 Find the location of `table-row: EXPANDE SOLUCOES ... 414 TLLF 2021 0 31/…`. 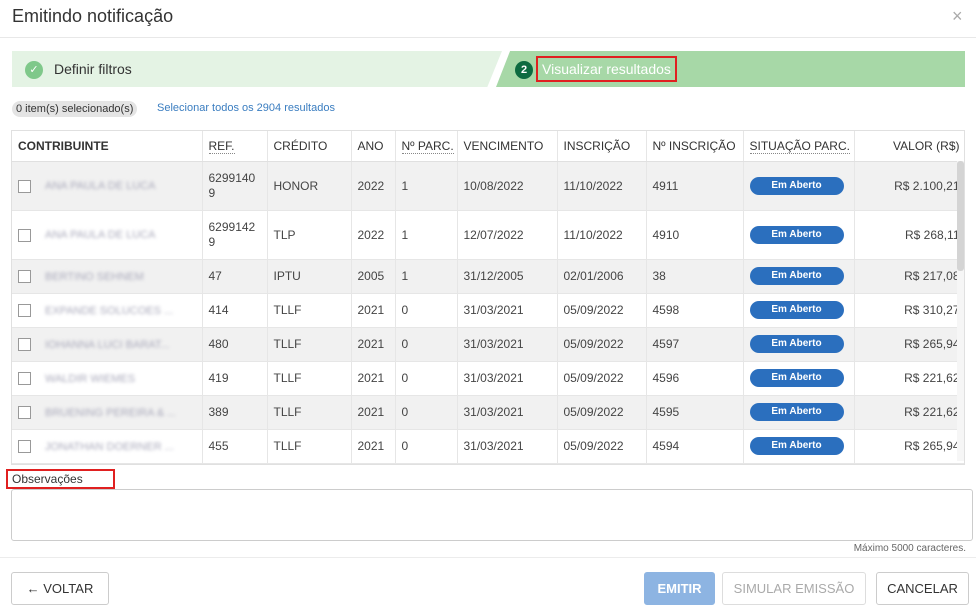

table-row: EXPANDE SOLUCOES ... 414 TLLF 2021 0 31/… is located at coordinates (488, 310).